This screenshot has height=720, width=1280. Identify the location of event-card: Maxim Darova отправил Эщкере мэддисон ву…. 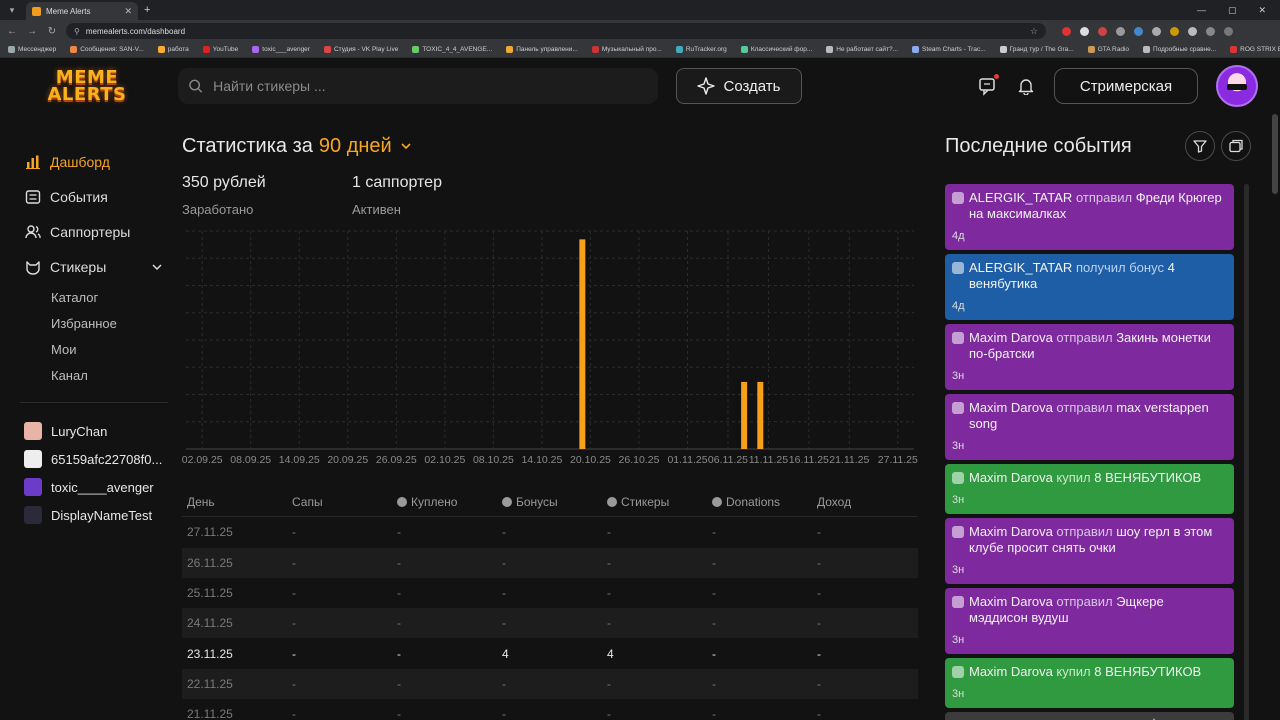
(1089, 621).